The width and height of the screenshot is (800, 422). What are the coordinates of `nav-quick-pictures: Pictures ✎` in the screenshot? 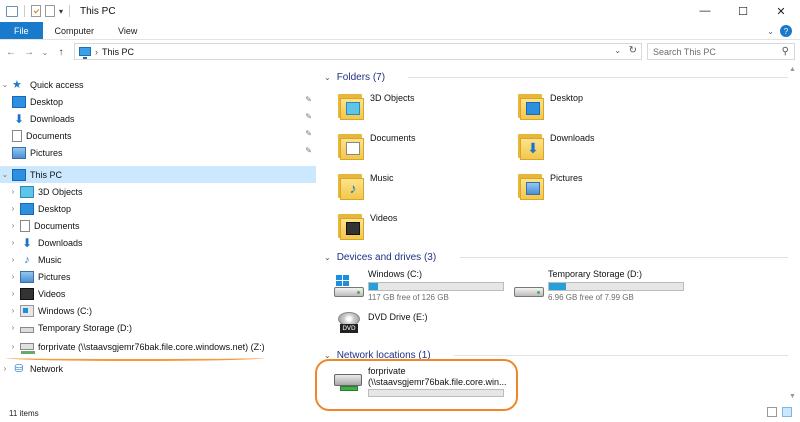 It's located at (163, 152).